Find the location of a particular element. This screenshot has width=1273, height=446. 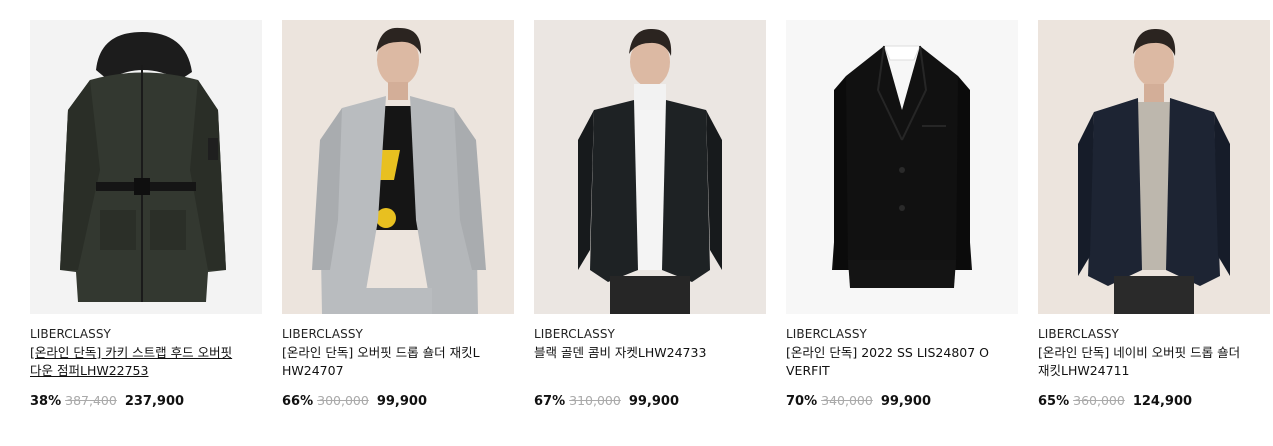

original-price: 387,400 is located at coordinates (91, 400).